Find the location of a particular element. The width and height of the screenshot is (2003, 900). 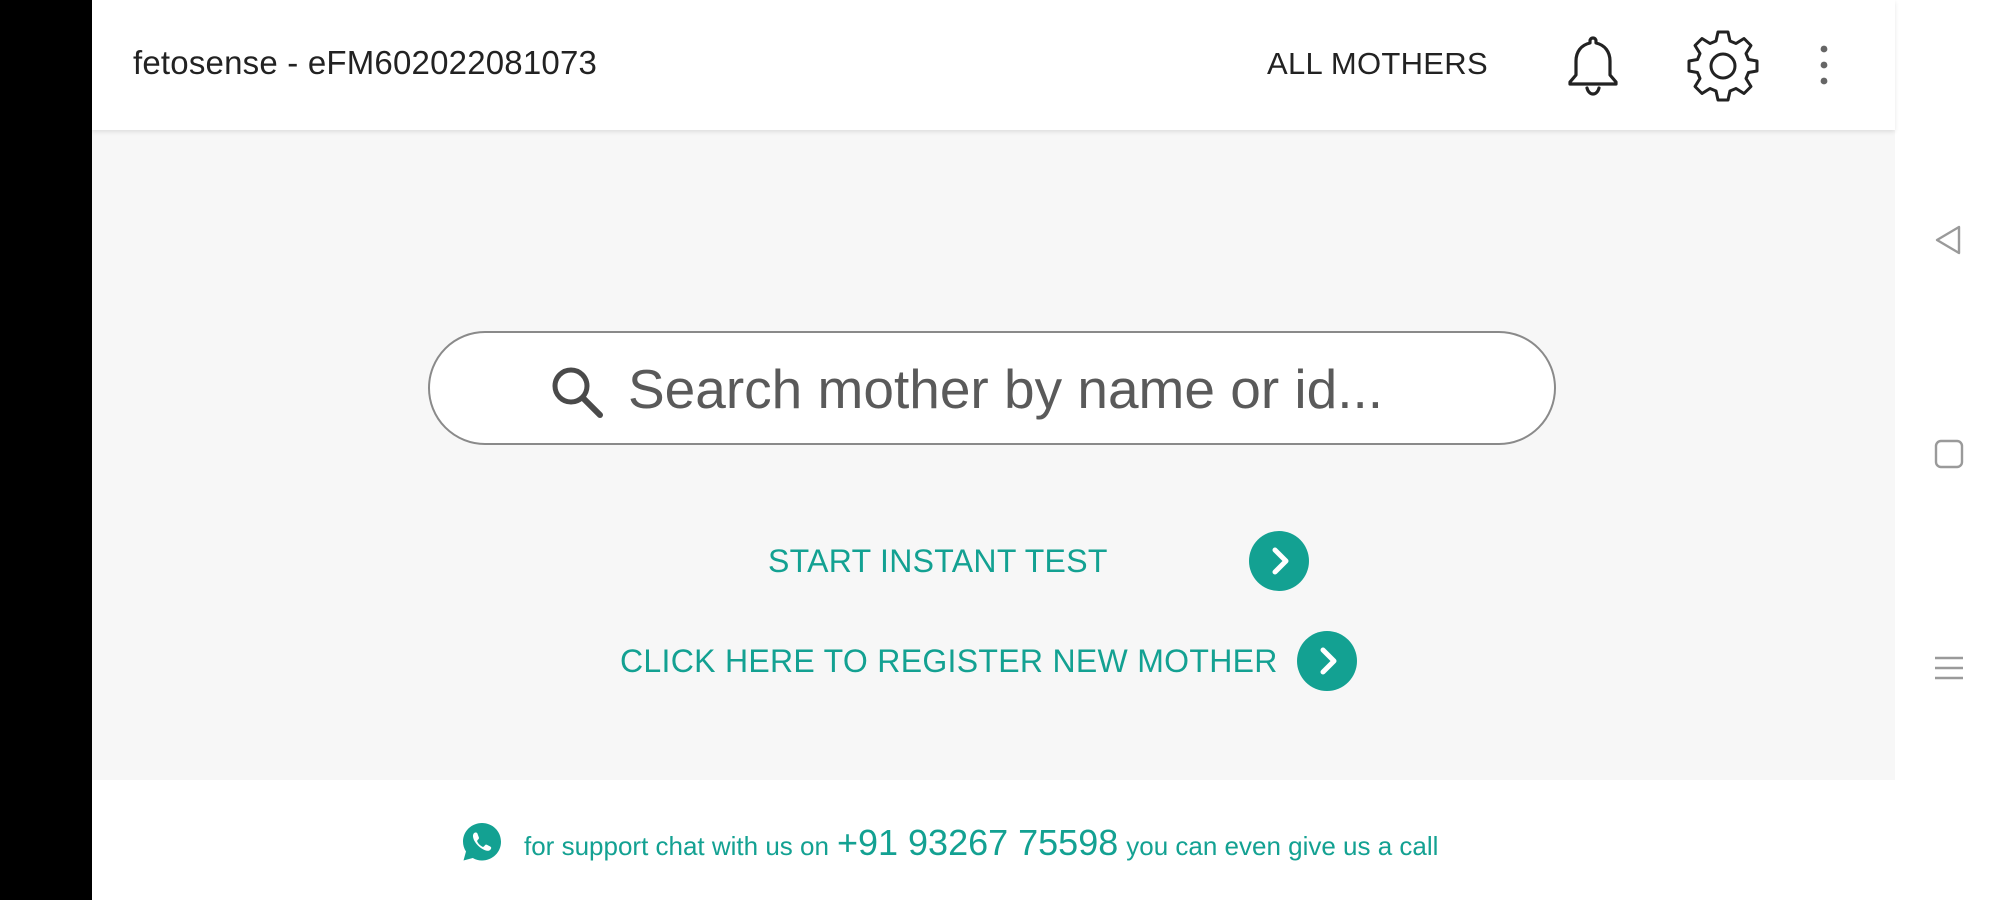

screen-edge is located at coordinates (46, 450).